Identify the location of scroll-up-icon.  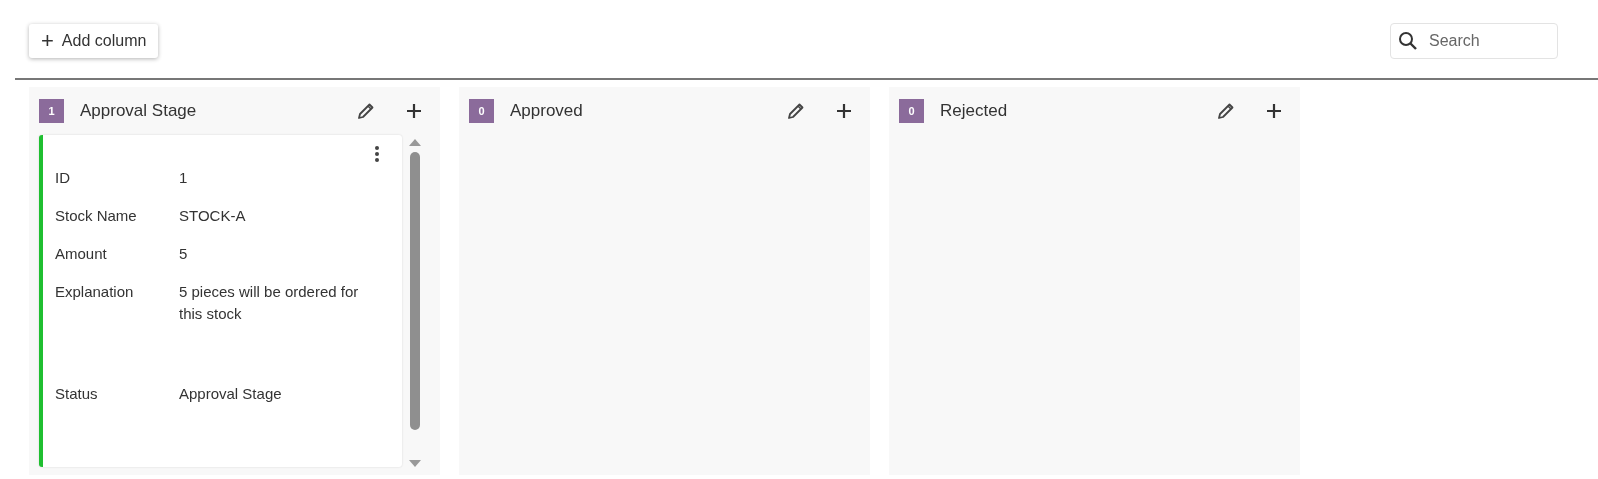
(415, 142).